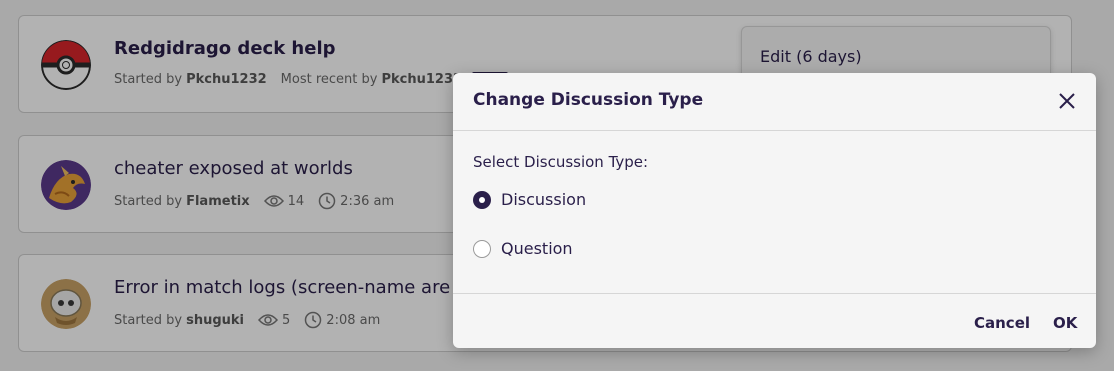 This screenshot has width=1114, height=371. What do you see at coordinates (588, 100) in the screenshot?
I see `dialog-title: Change Discussion Type` at bounding box center [588, 100].